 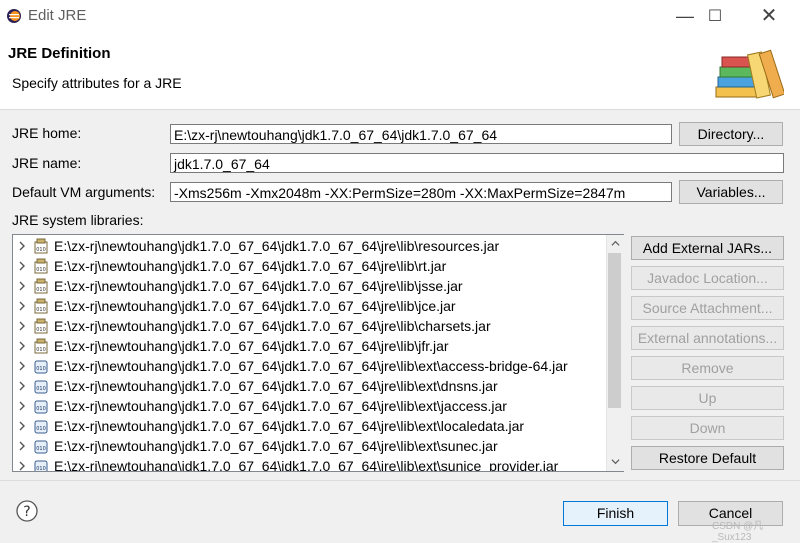 What do you see at coordinates (749, 74) in the screenshot?
I see `books-icon` at bounding box center [749, 74].